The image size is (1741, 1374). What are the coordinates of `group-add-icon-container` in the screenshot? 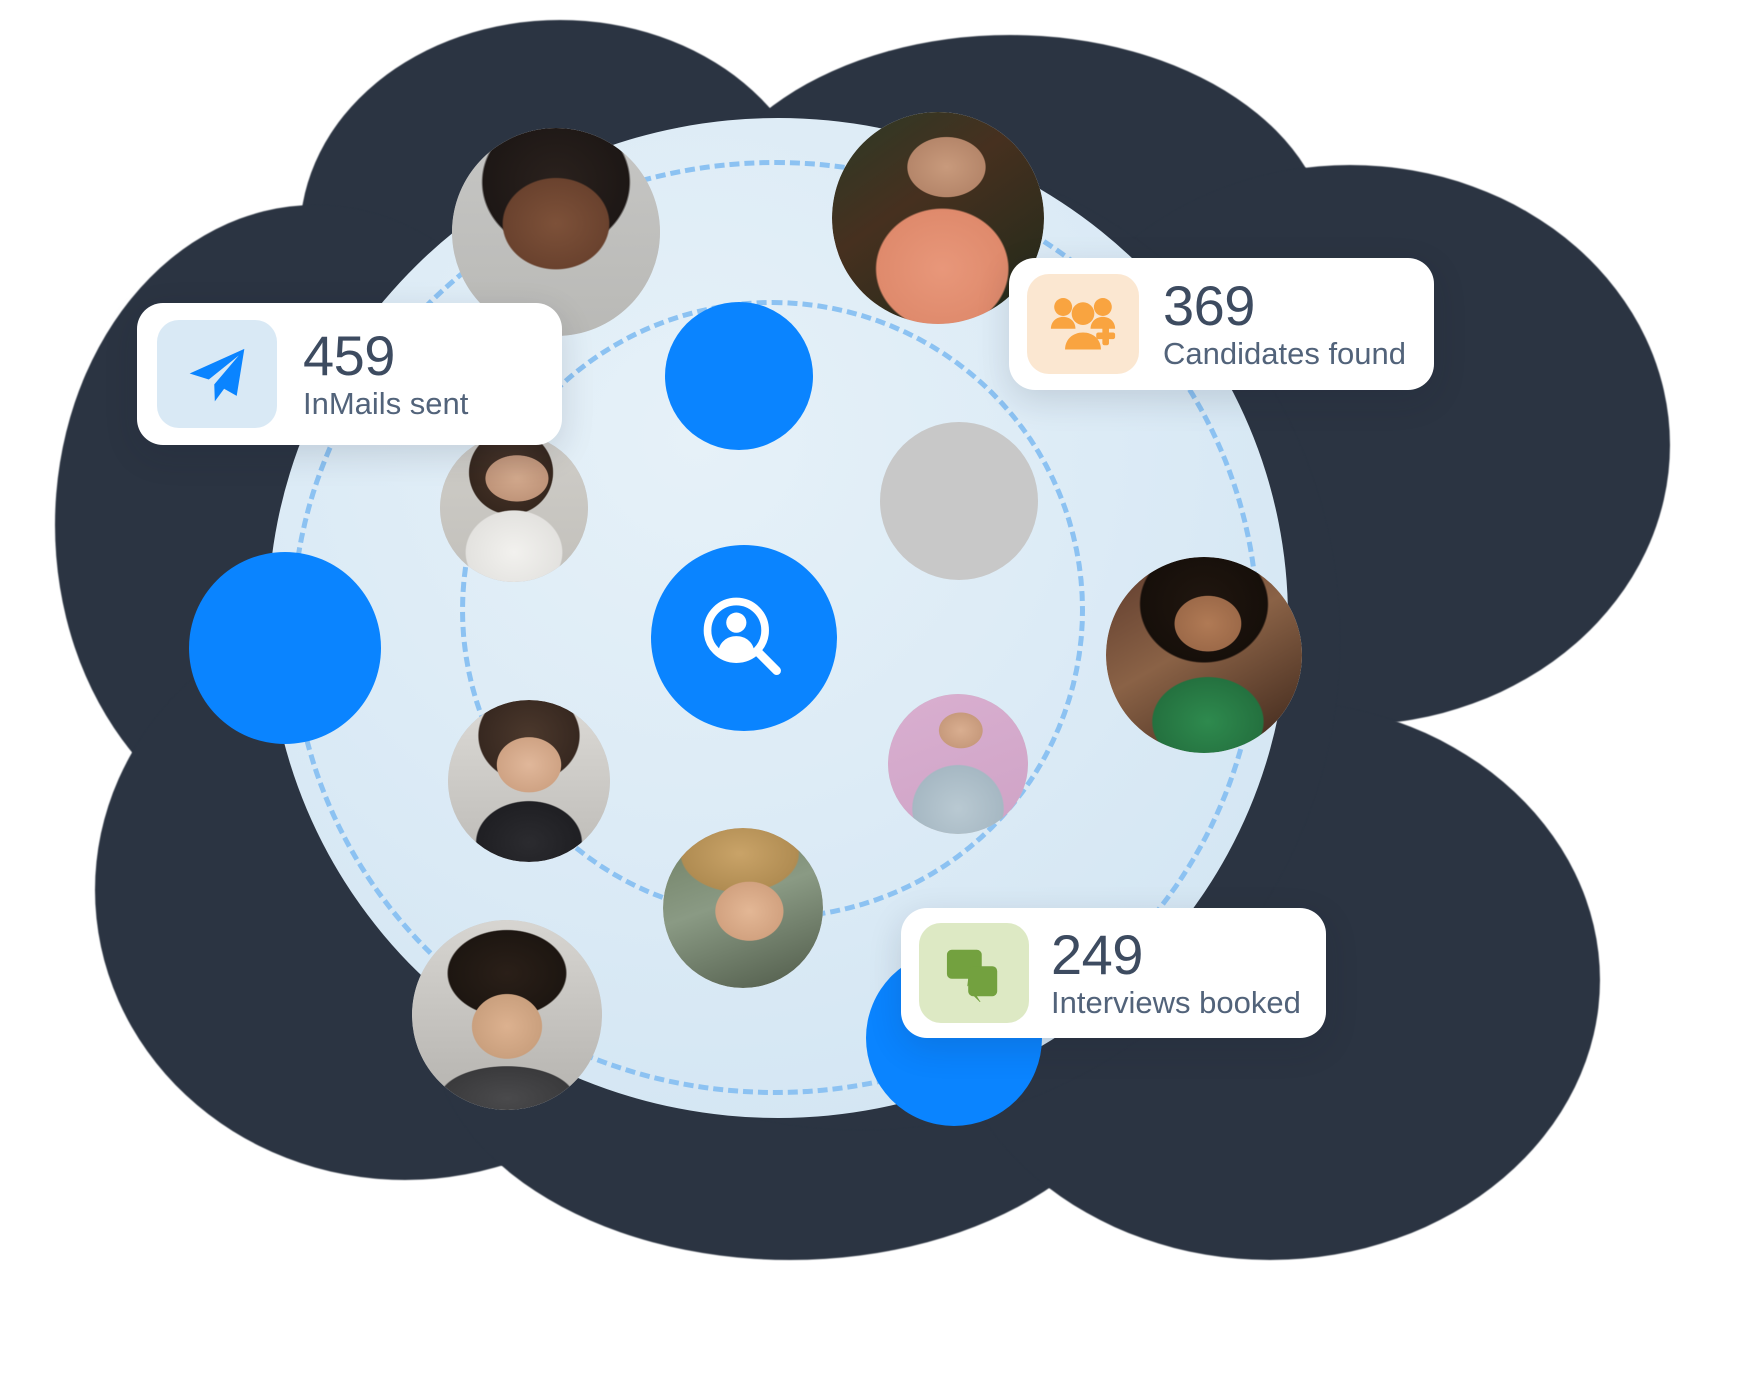 It's located at (1083, 324).